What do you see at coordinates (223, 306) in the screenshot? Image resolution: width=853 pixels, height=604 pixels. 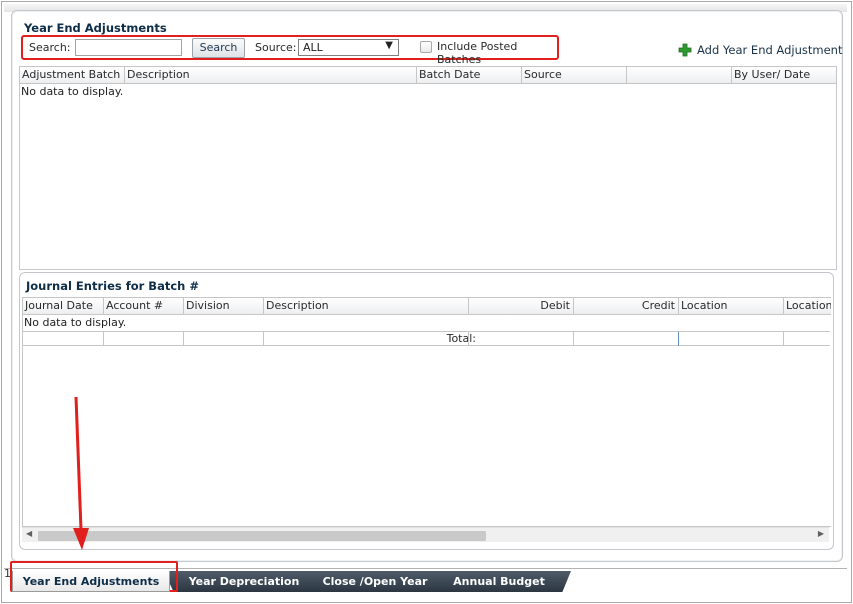 I see `column-header: Division` at bounding box center [223, 306].